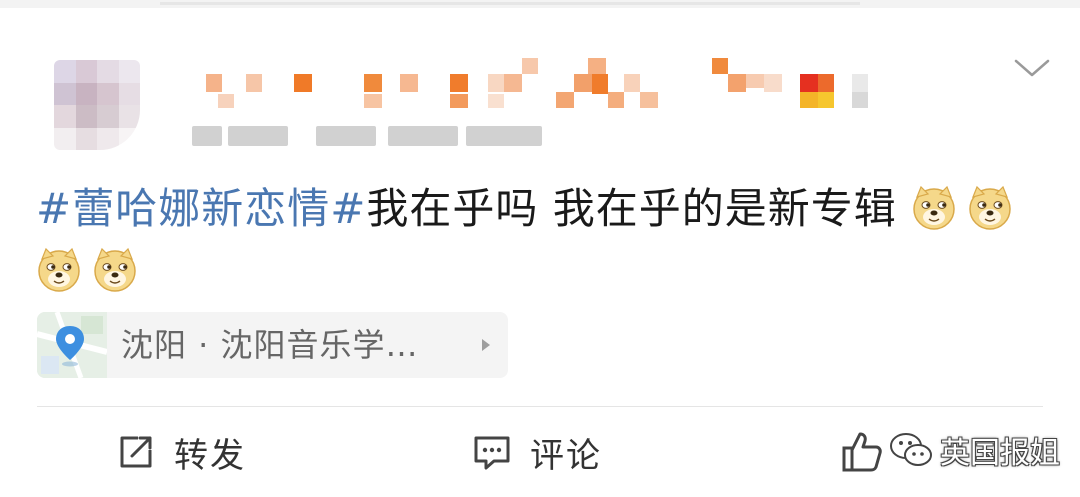 This screenshot has height=497, width=1080. What do you see at coordinates (566, 455) in the screenshot?
I see `comment-label: 评论` at bounding box center [566, 455].